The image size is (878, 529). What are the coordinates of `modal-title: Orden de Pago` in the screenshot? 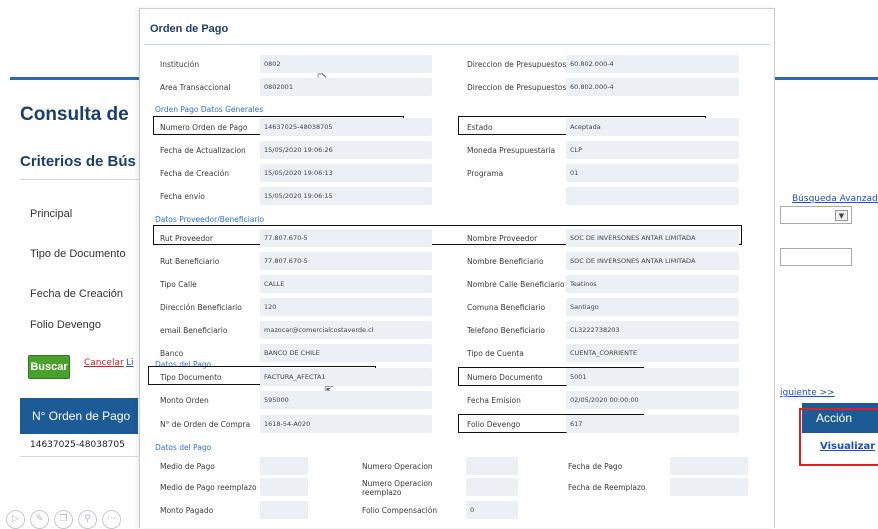 It's located at (189, 29).